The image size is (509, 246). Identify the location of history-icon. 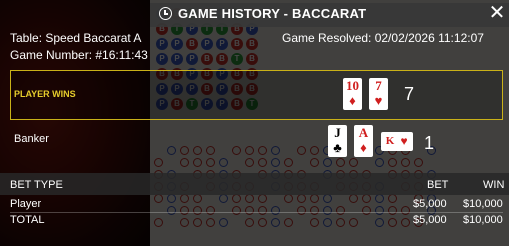
(165, 13).